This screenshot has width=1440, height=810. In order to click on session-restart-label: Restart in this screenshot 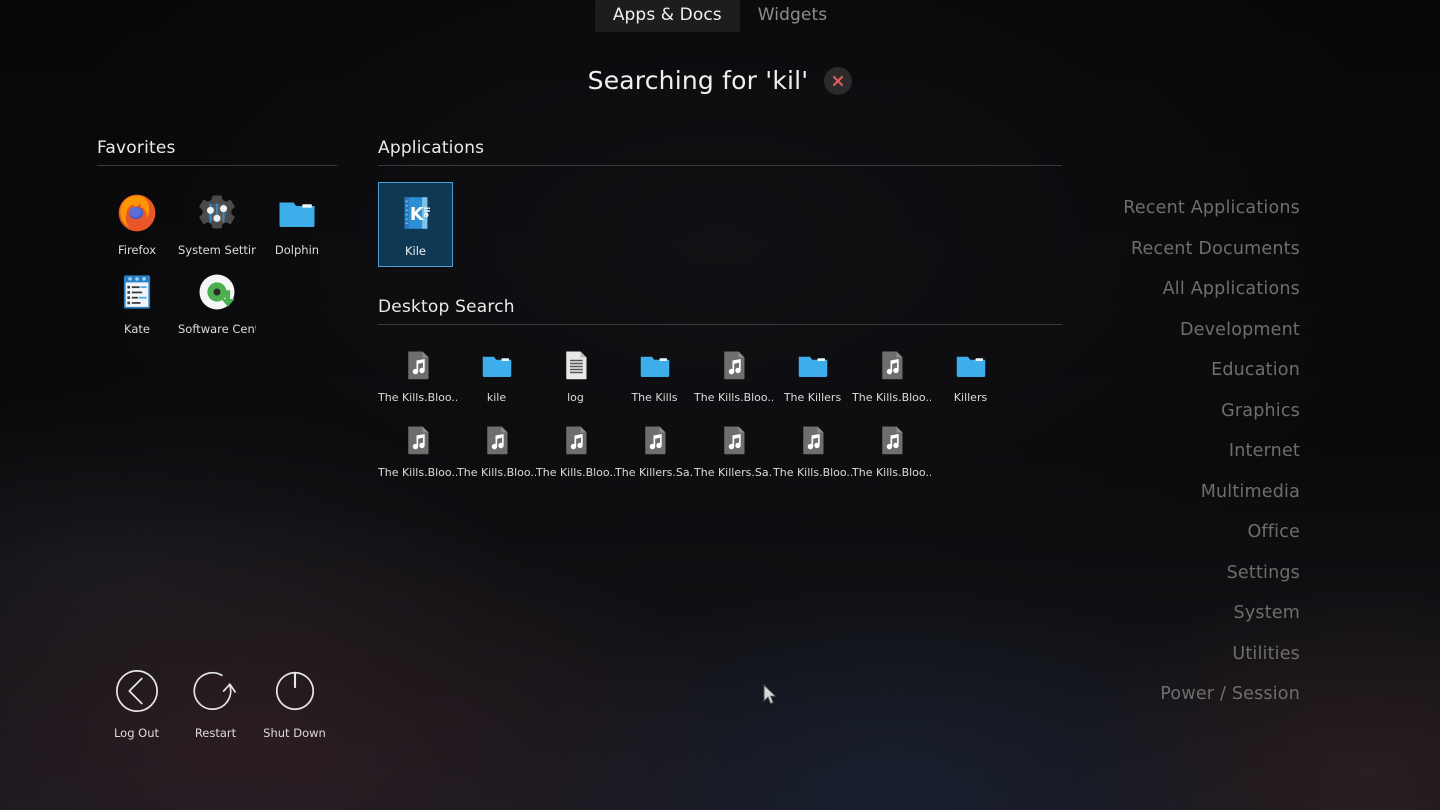, I will do `click(215, 733)`.